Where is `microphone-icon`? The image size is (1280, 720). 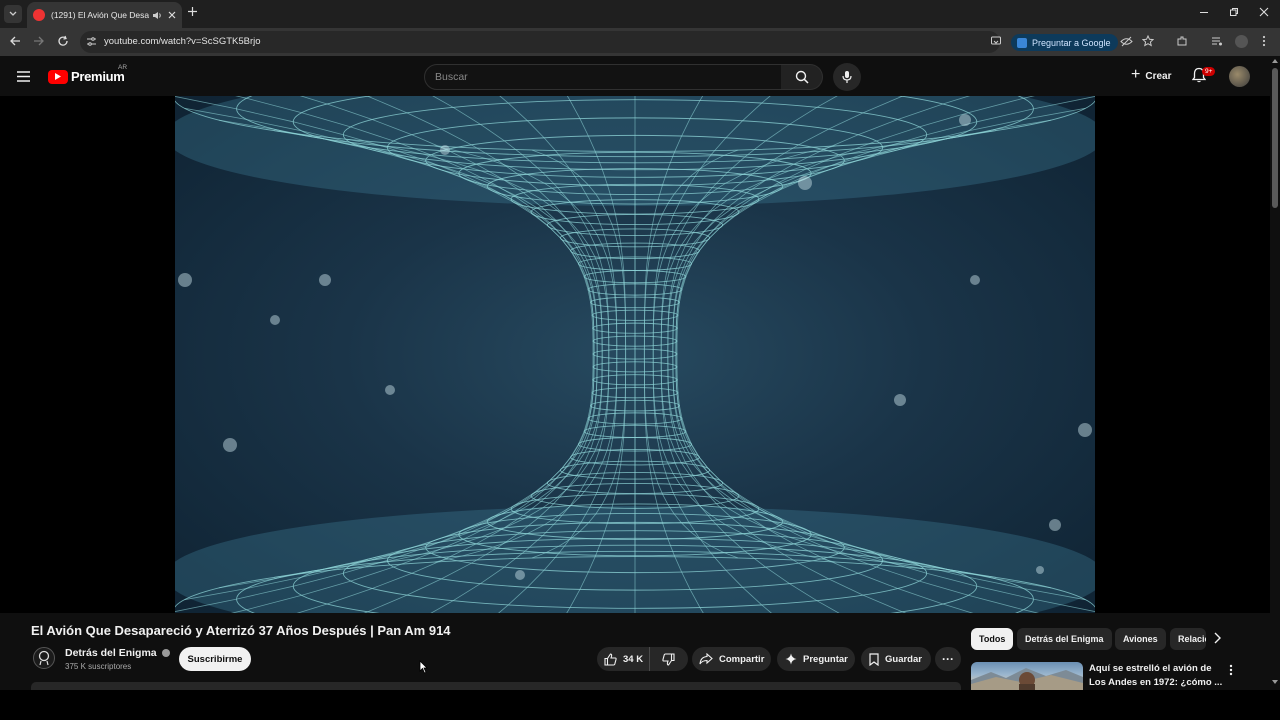
microphone-icon is located at coordinates (847, 77).